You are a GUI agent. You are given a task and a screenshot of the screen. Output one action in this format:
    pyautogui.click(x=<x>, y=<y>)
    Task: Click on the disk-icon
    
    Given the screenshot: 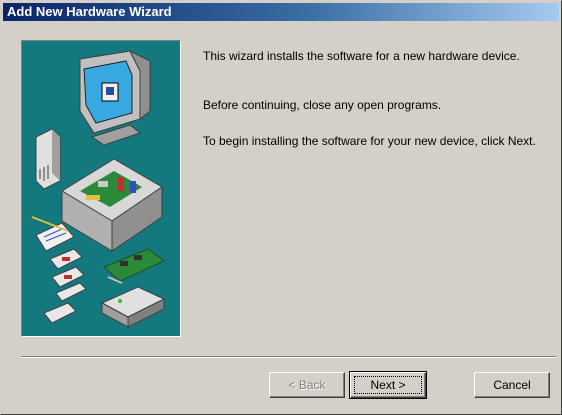 What is the action you would take?
    pyautogui.click(x=65, y=286)
    